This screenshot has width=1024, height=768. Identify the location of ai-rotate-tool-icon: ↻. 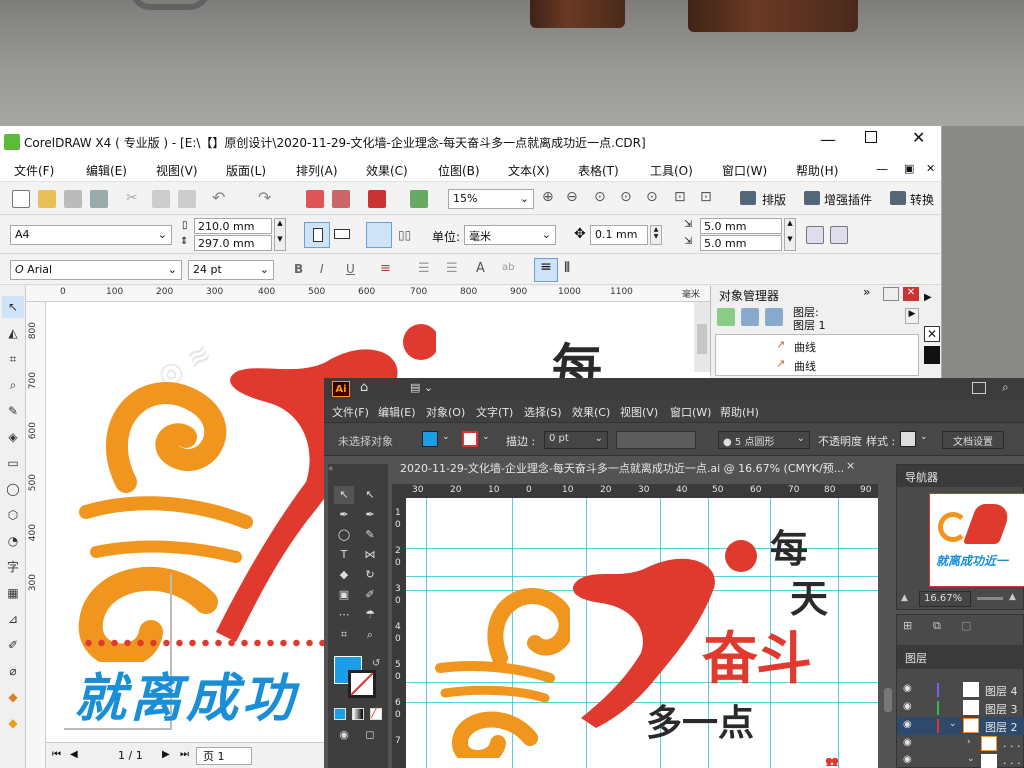
(370, 575).